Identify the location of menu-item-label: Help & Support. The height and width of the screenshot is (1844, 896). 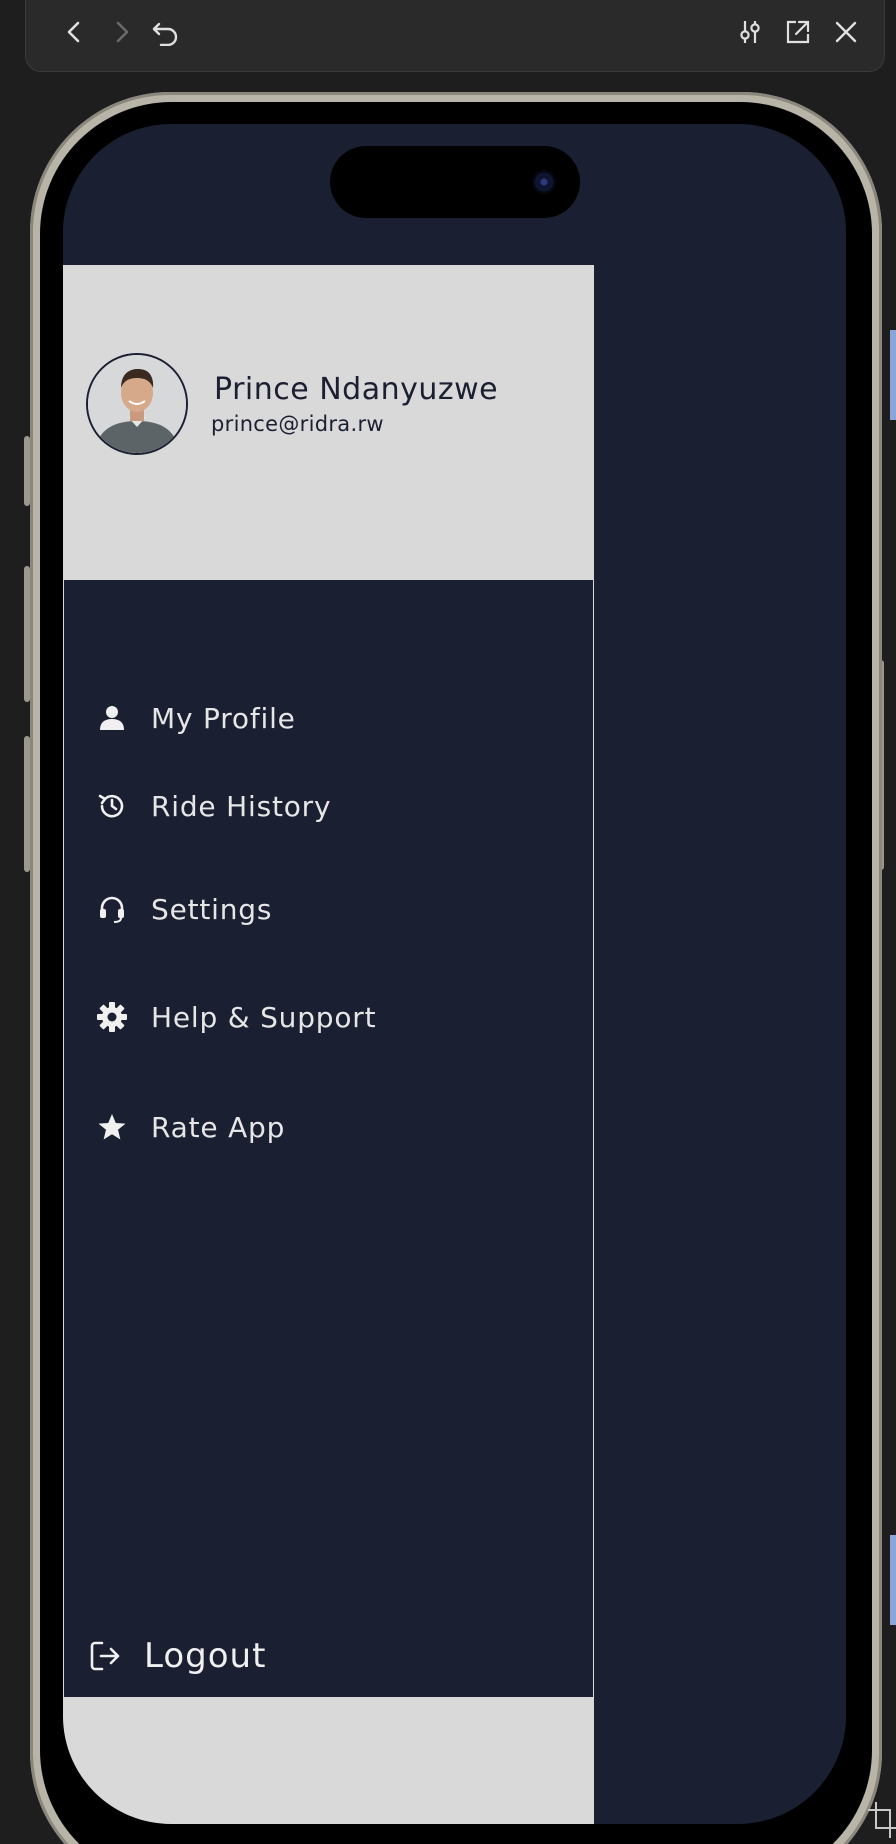
(264, 1017).